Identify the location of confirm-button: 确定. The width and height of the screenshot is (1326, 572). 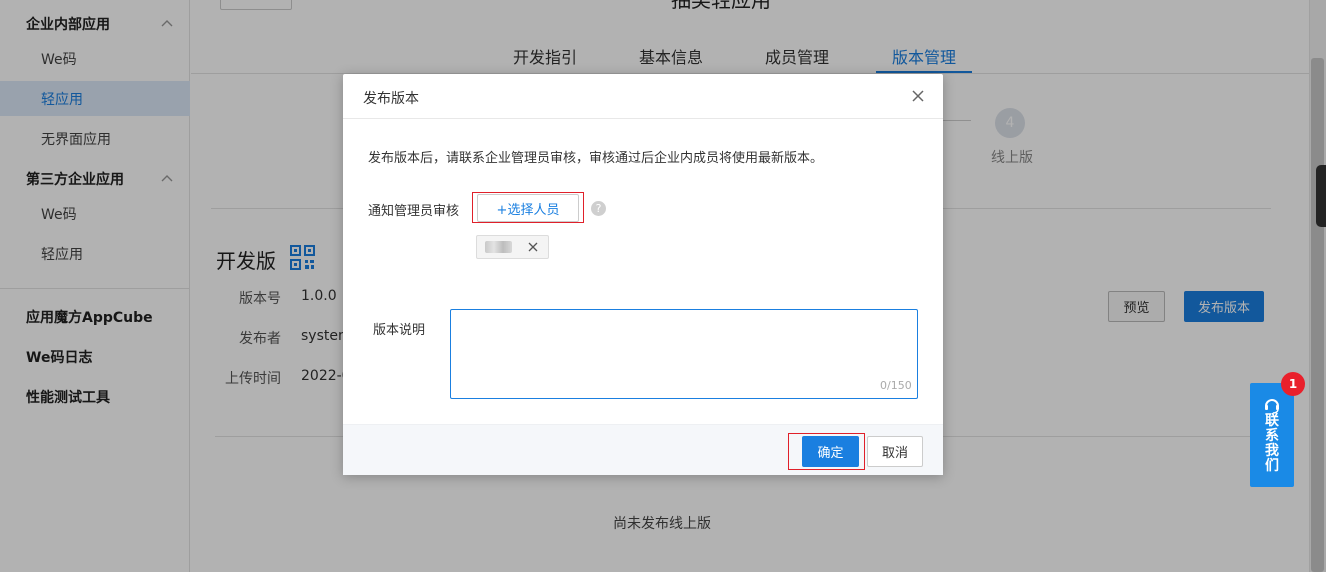
(830, 451).